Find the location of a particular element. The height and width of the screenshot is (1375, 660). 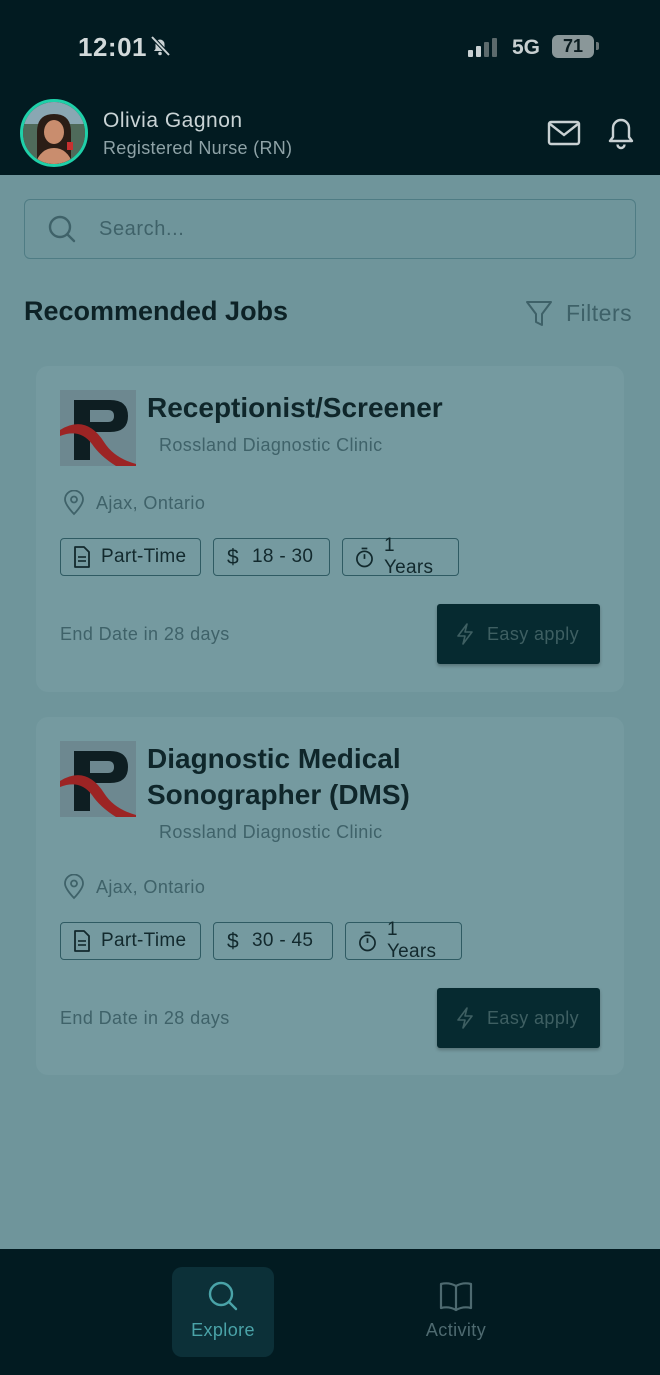

network-type: 5G is located at coordinates (526, 47).